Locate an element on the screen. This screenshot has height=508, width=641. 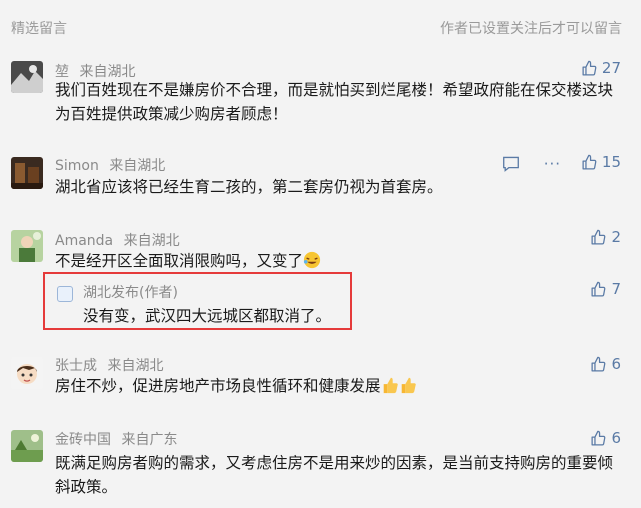
commenter-location: 来自广东 is located at coordinates (149, 440).